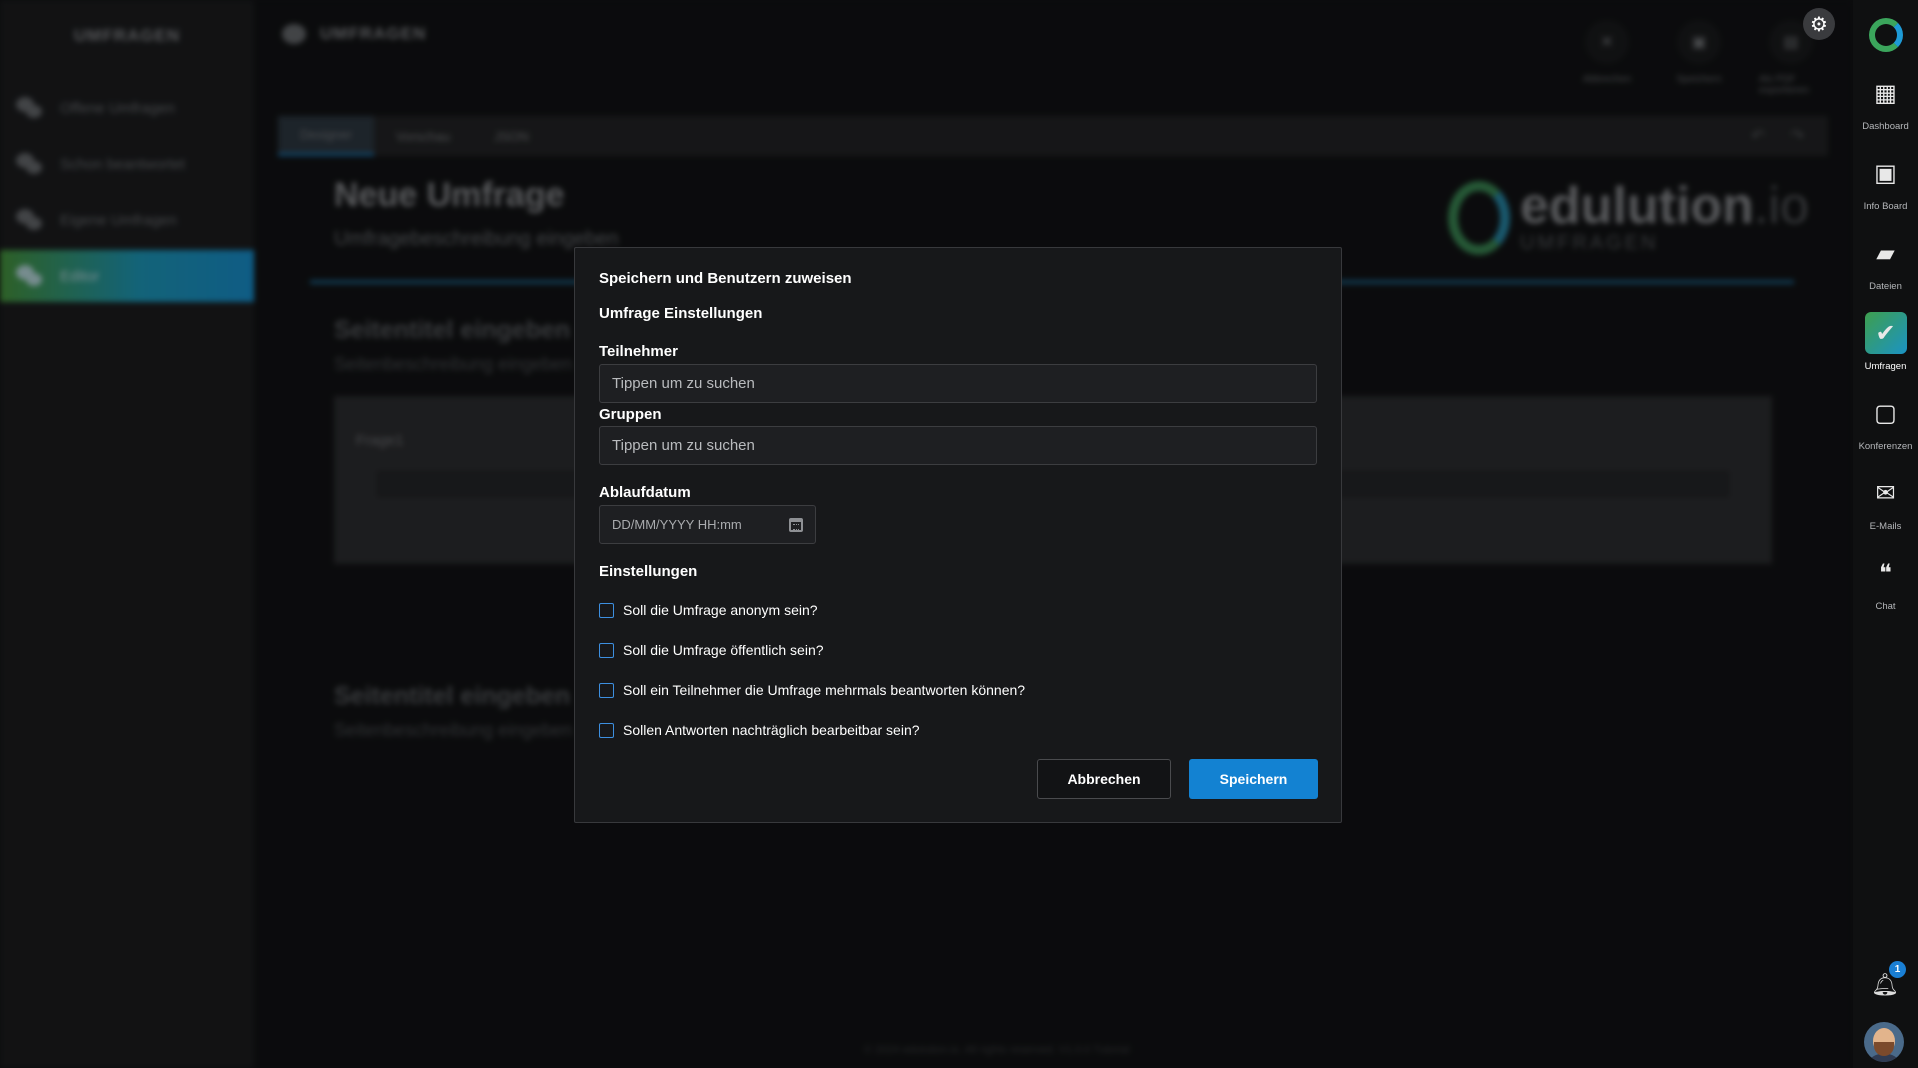 The height and width of the screenshot is (1068, 1918). I want to click on rail-item-conferences: ▢ Konferenzen, so click(1885, 422).